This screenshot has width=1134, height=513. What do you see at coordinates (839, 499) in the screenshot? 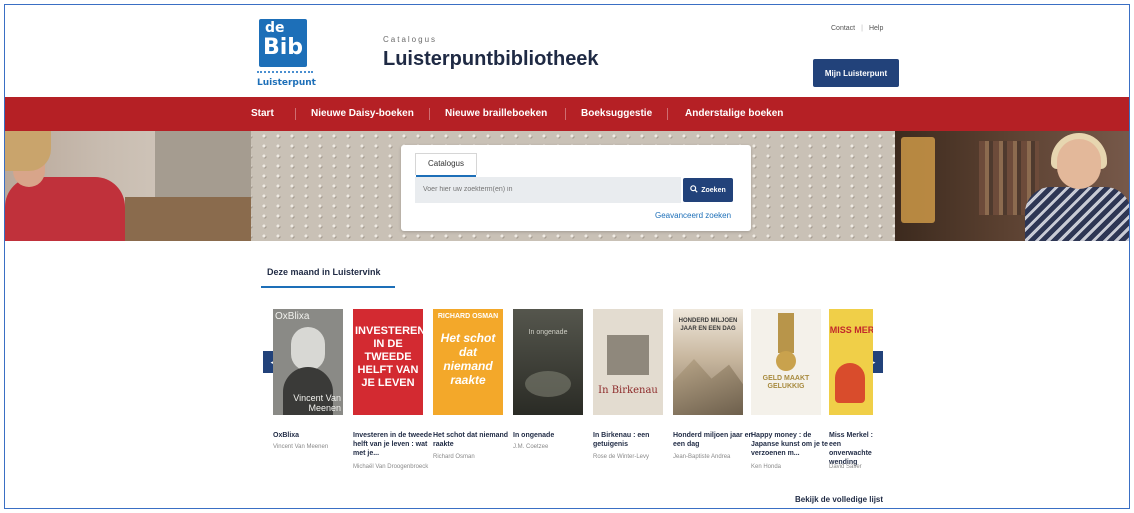
I see `full-list-link: Bekijk de volledige lijst` at bounding box center [839, 499].